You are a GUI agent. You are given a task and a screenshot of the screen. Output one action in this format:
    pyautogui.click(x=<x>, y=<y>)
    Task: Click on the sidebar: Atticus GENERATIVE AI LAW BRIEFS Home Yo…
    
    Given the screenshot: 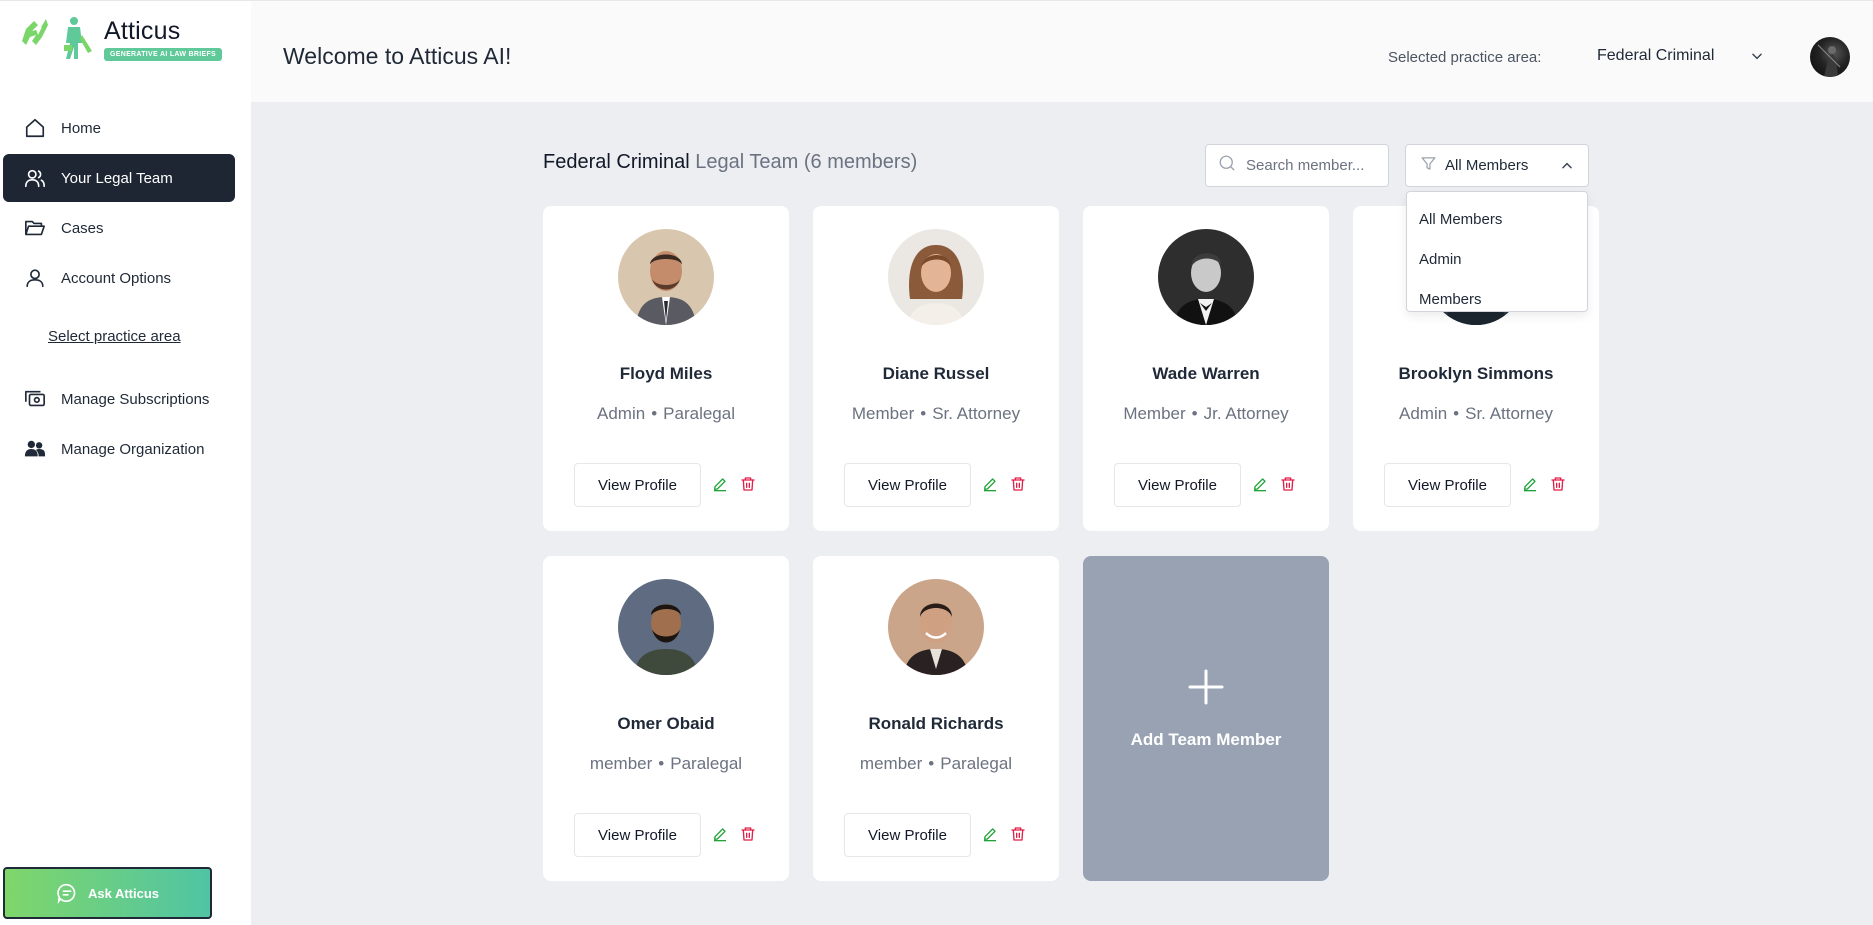 What is the action you would take?
    pyautogui.click(x=125, y=462)
    